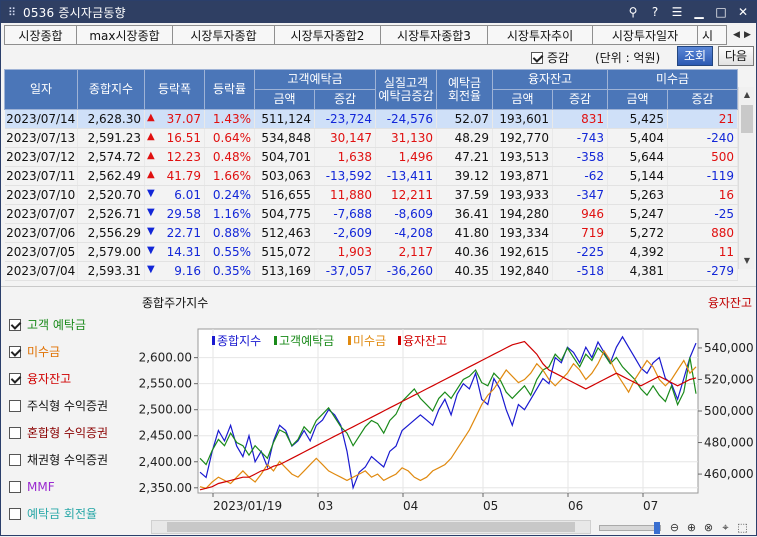 The width and height of the screenshot is (757, 537). I want to click on series-toggle: 미수금, so click(69, 351).